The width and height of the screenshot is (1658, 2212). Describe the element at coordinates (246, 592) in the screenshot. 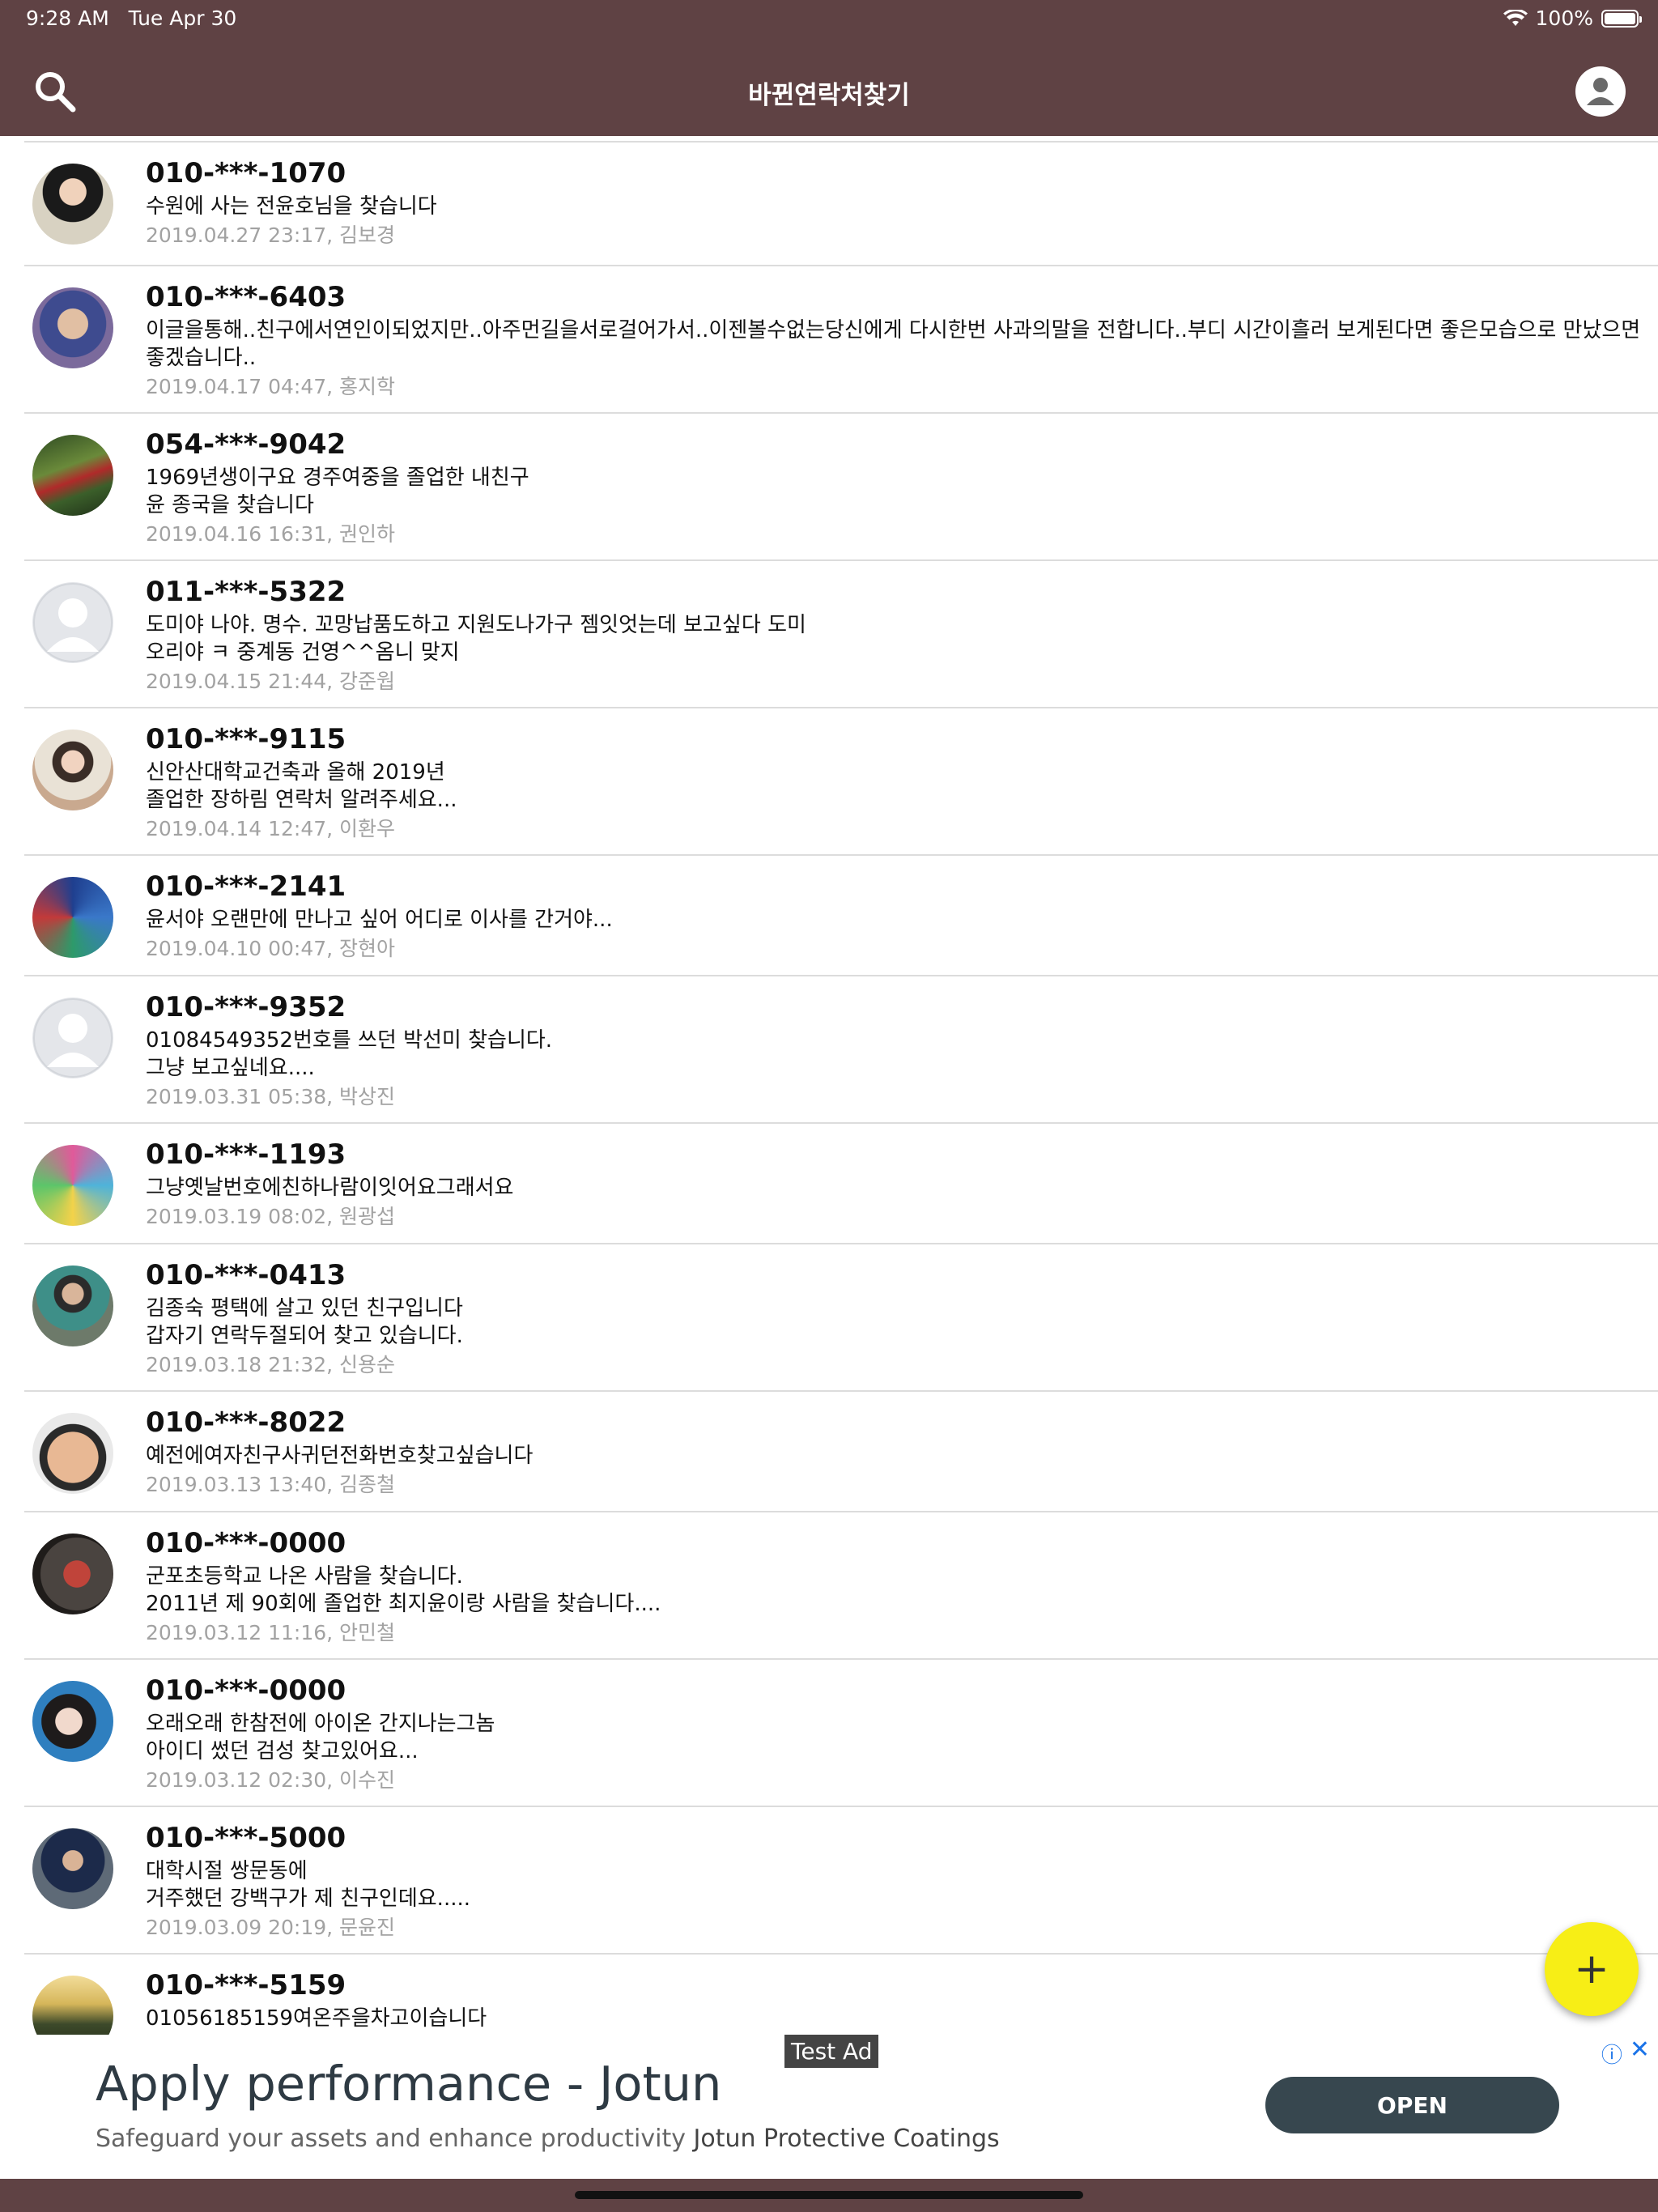

I see `item-phone: 011-***-5322` at that location.